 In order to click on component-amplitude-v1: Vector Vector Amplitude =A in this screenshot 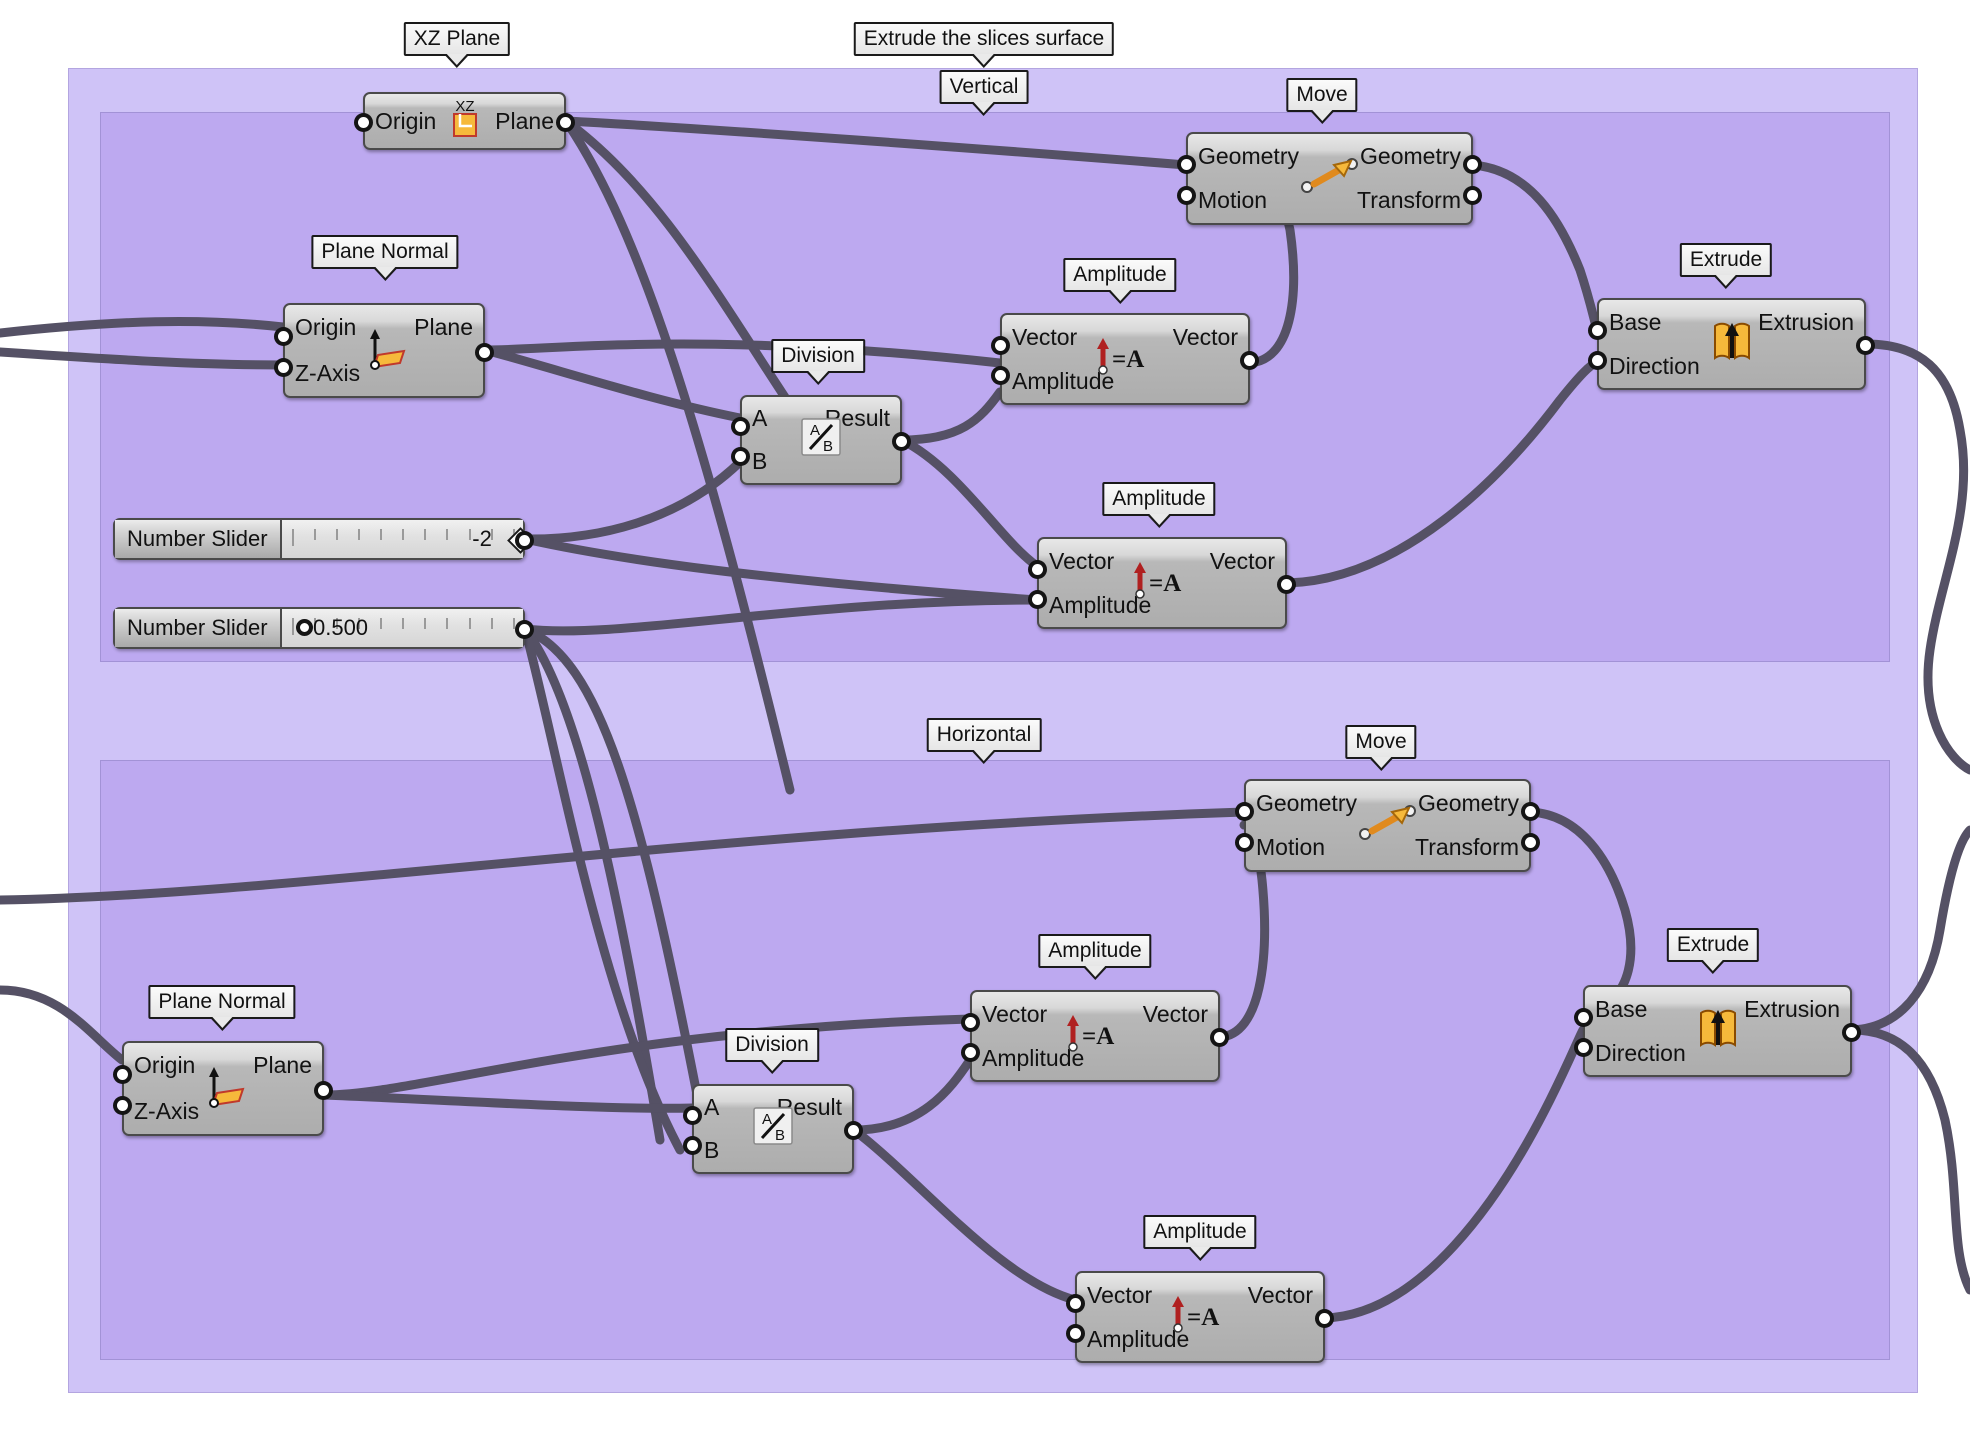, I will do `click(1125, 359)`.